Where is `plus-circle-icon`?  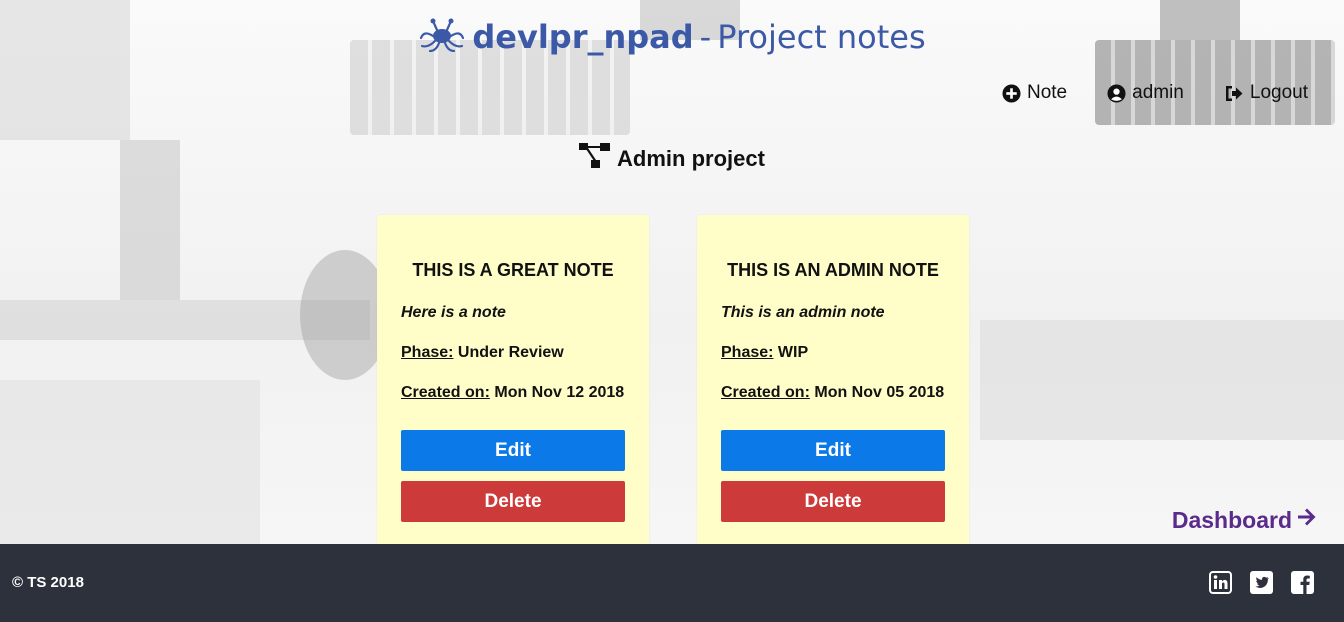
plus-circle-icon is located at coordinates (1011, 93).